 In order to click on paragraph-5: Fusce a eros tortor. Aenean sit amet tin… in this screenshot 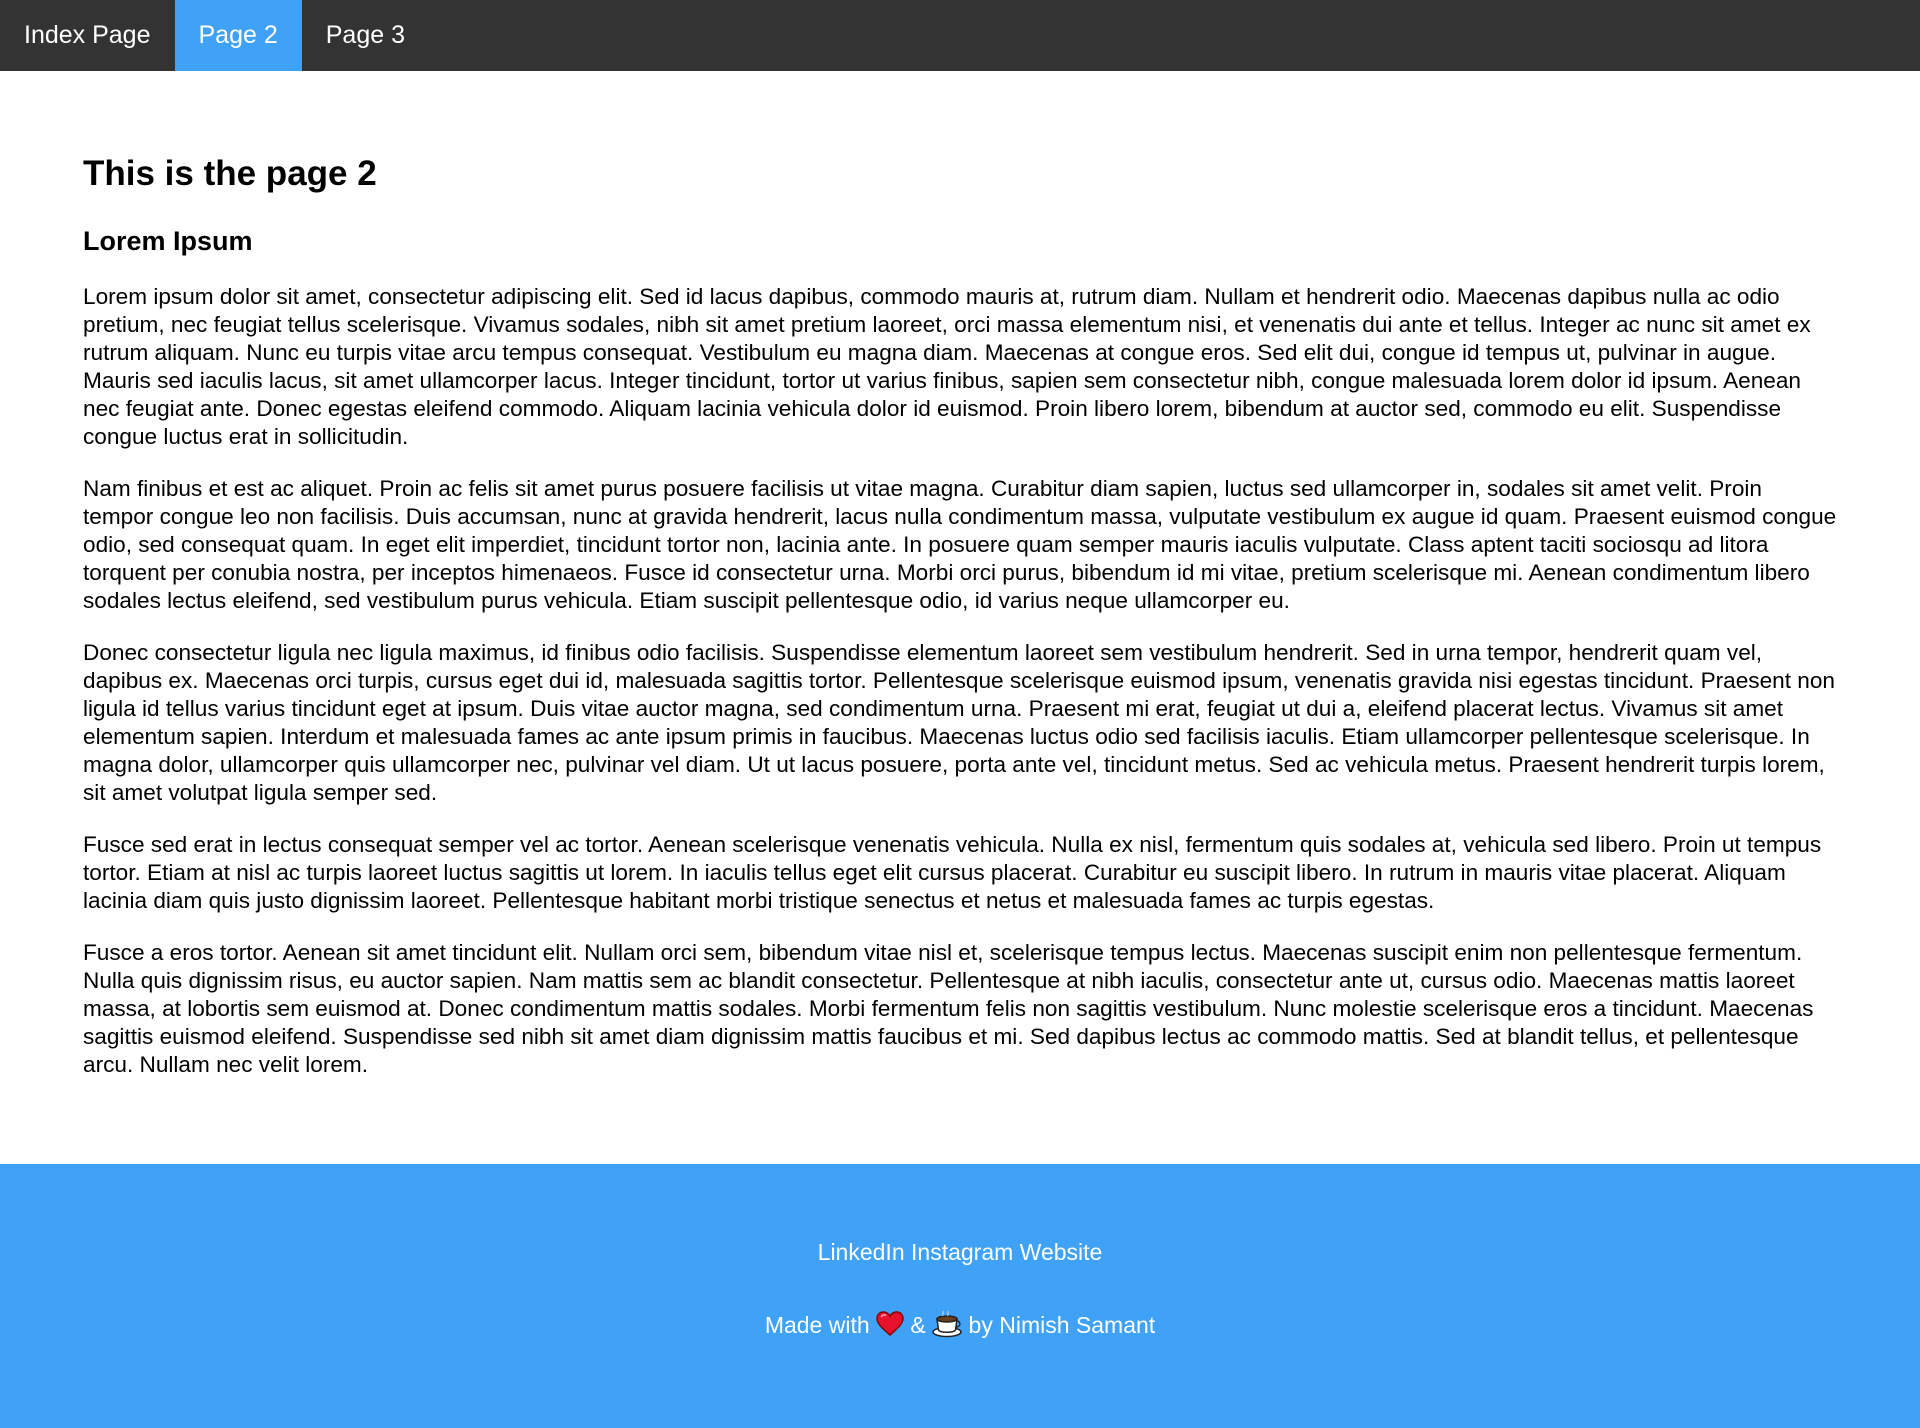, I will do `click(948, 1009)`.